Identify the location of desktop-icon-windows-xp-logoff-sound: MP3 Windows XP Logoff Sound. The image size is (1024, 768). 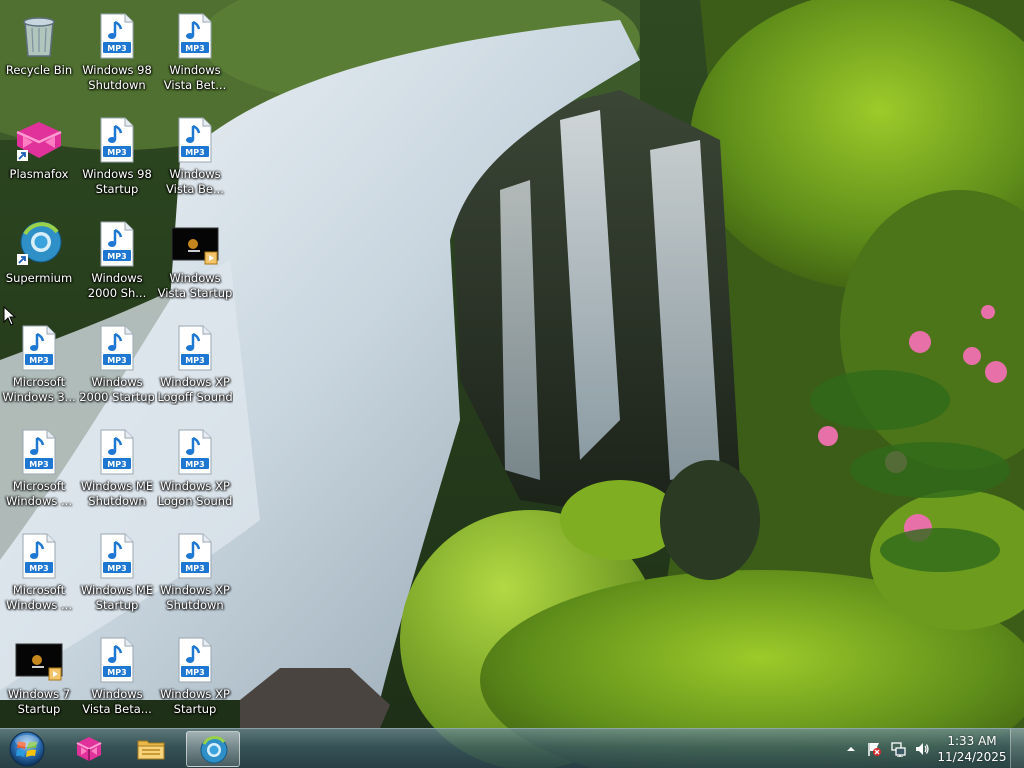
(195, 368).